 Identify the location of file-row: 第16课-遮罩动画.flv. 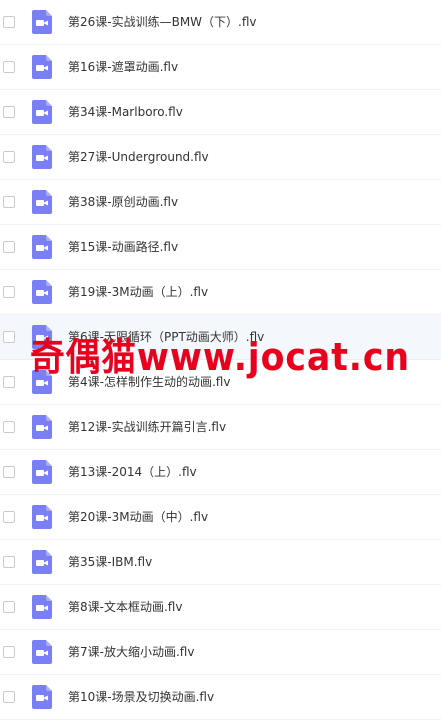
(220, 67).